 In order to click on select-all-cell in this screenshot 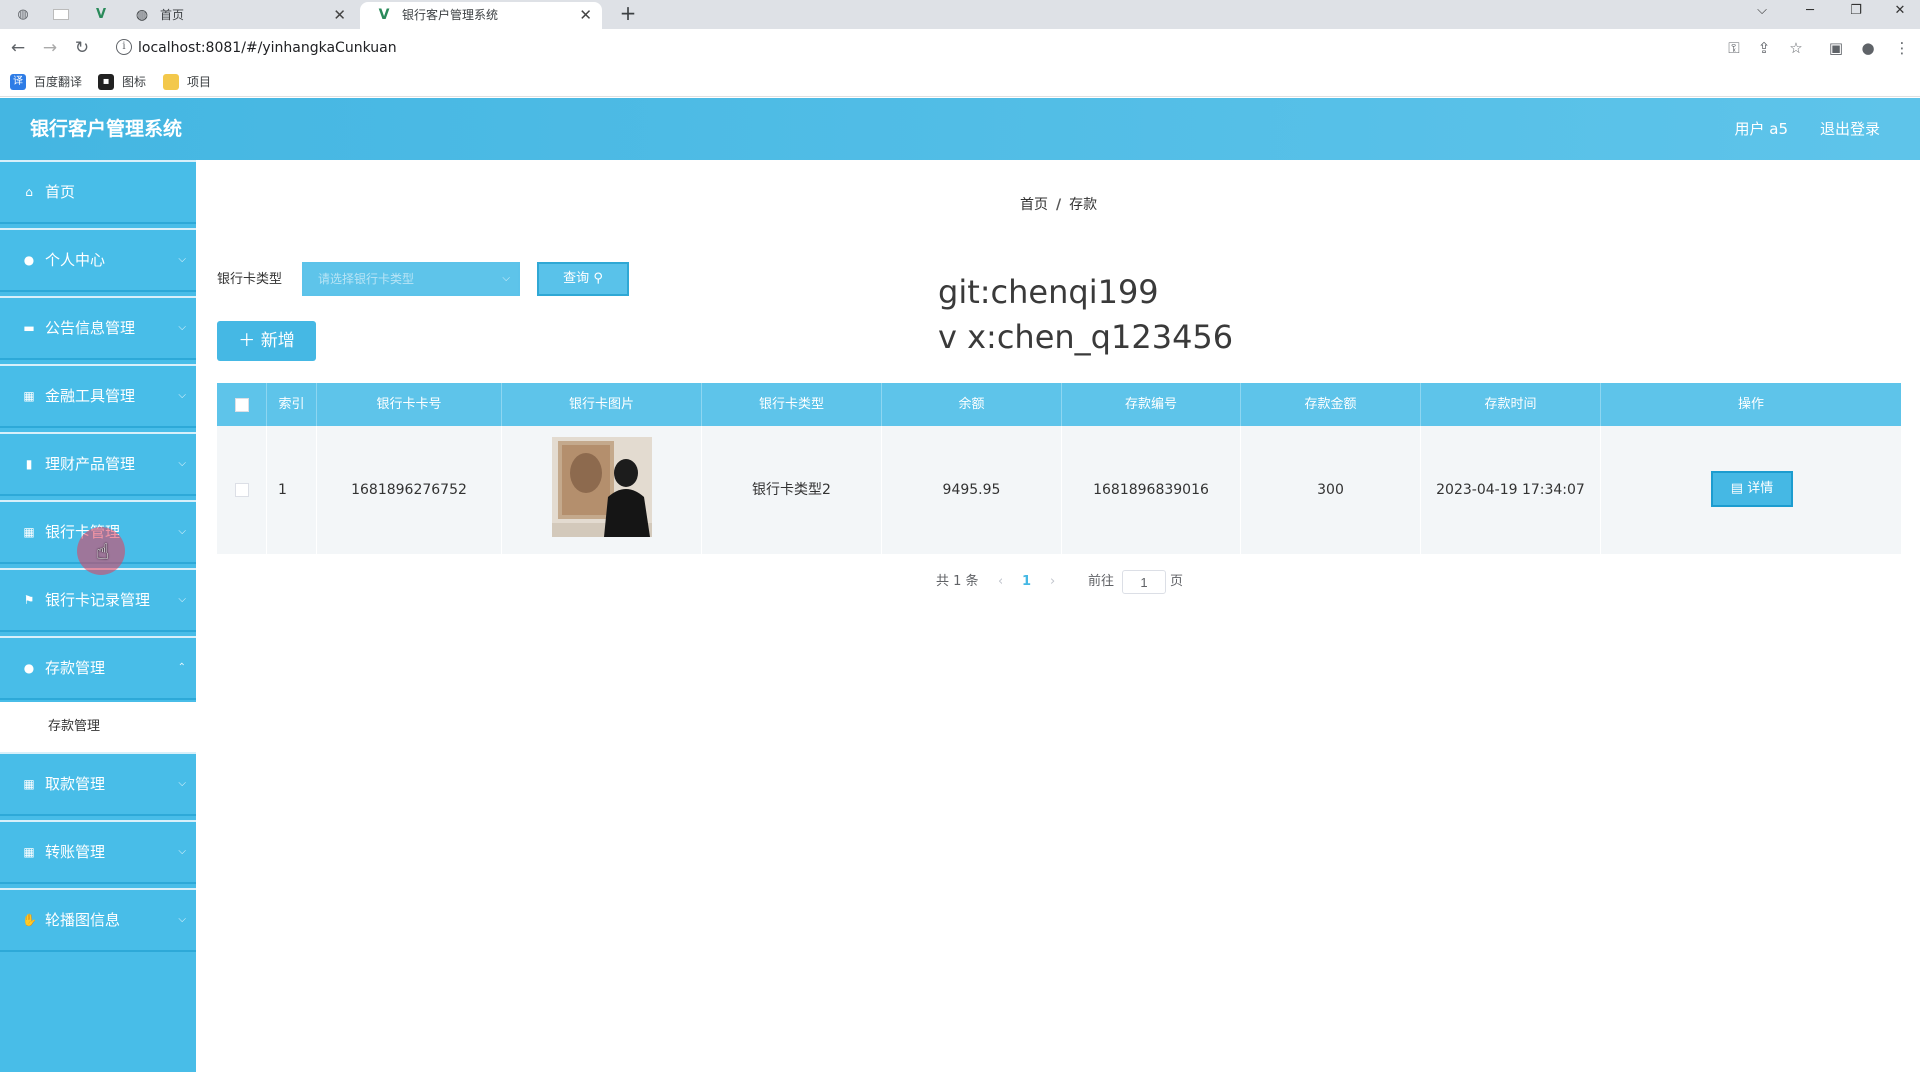, I will do `click(242, 404)`.